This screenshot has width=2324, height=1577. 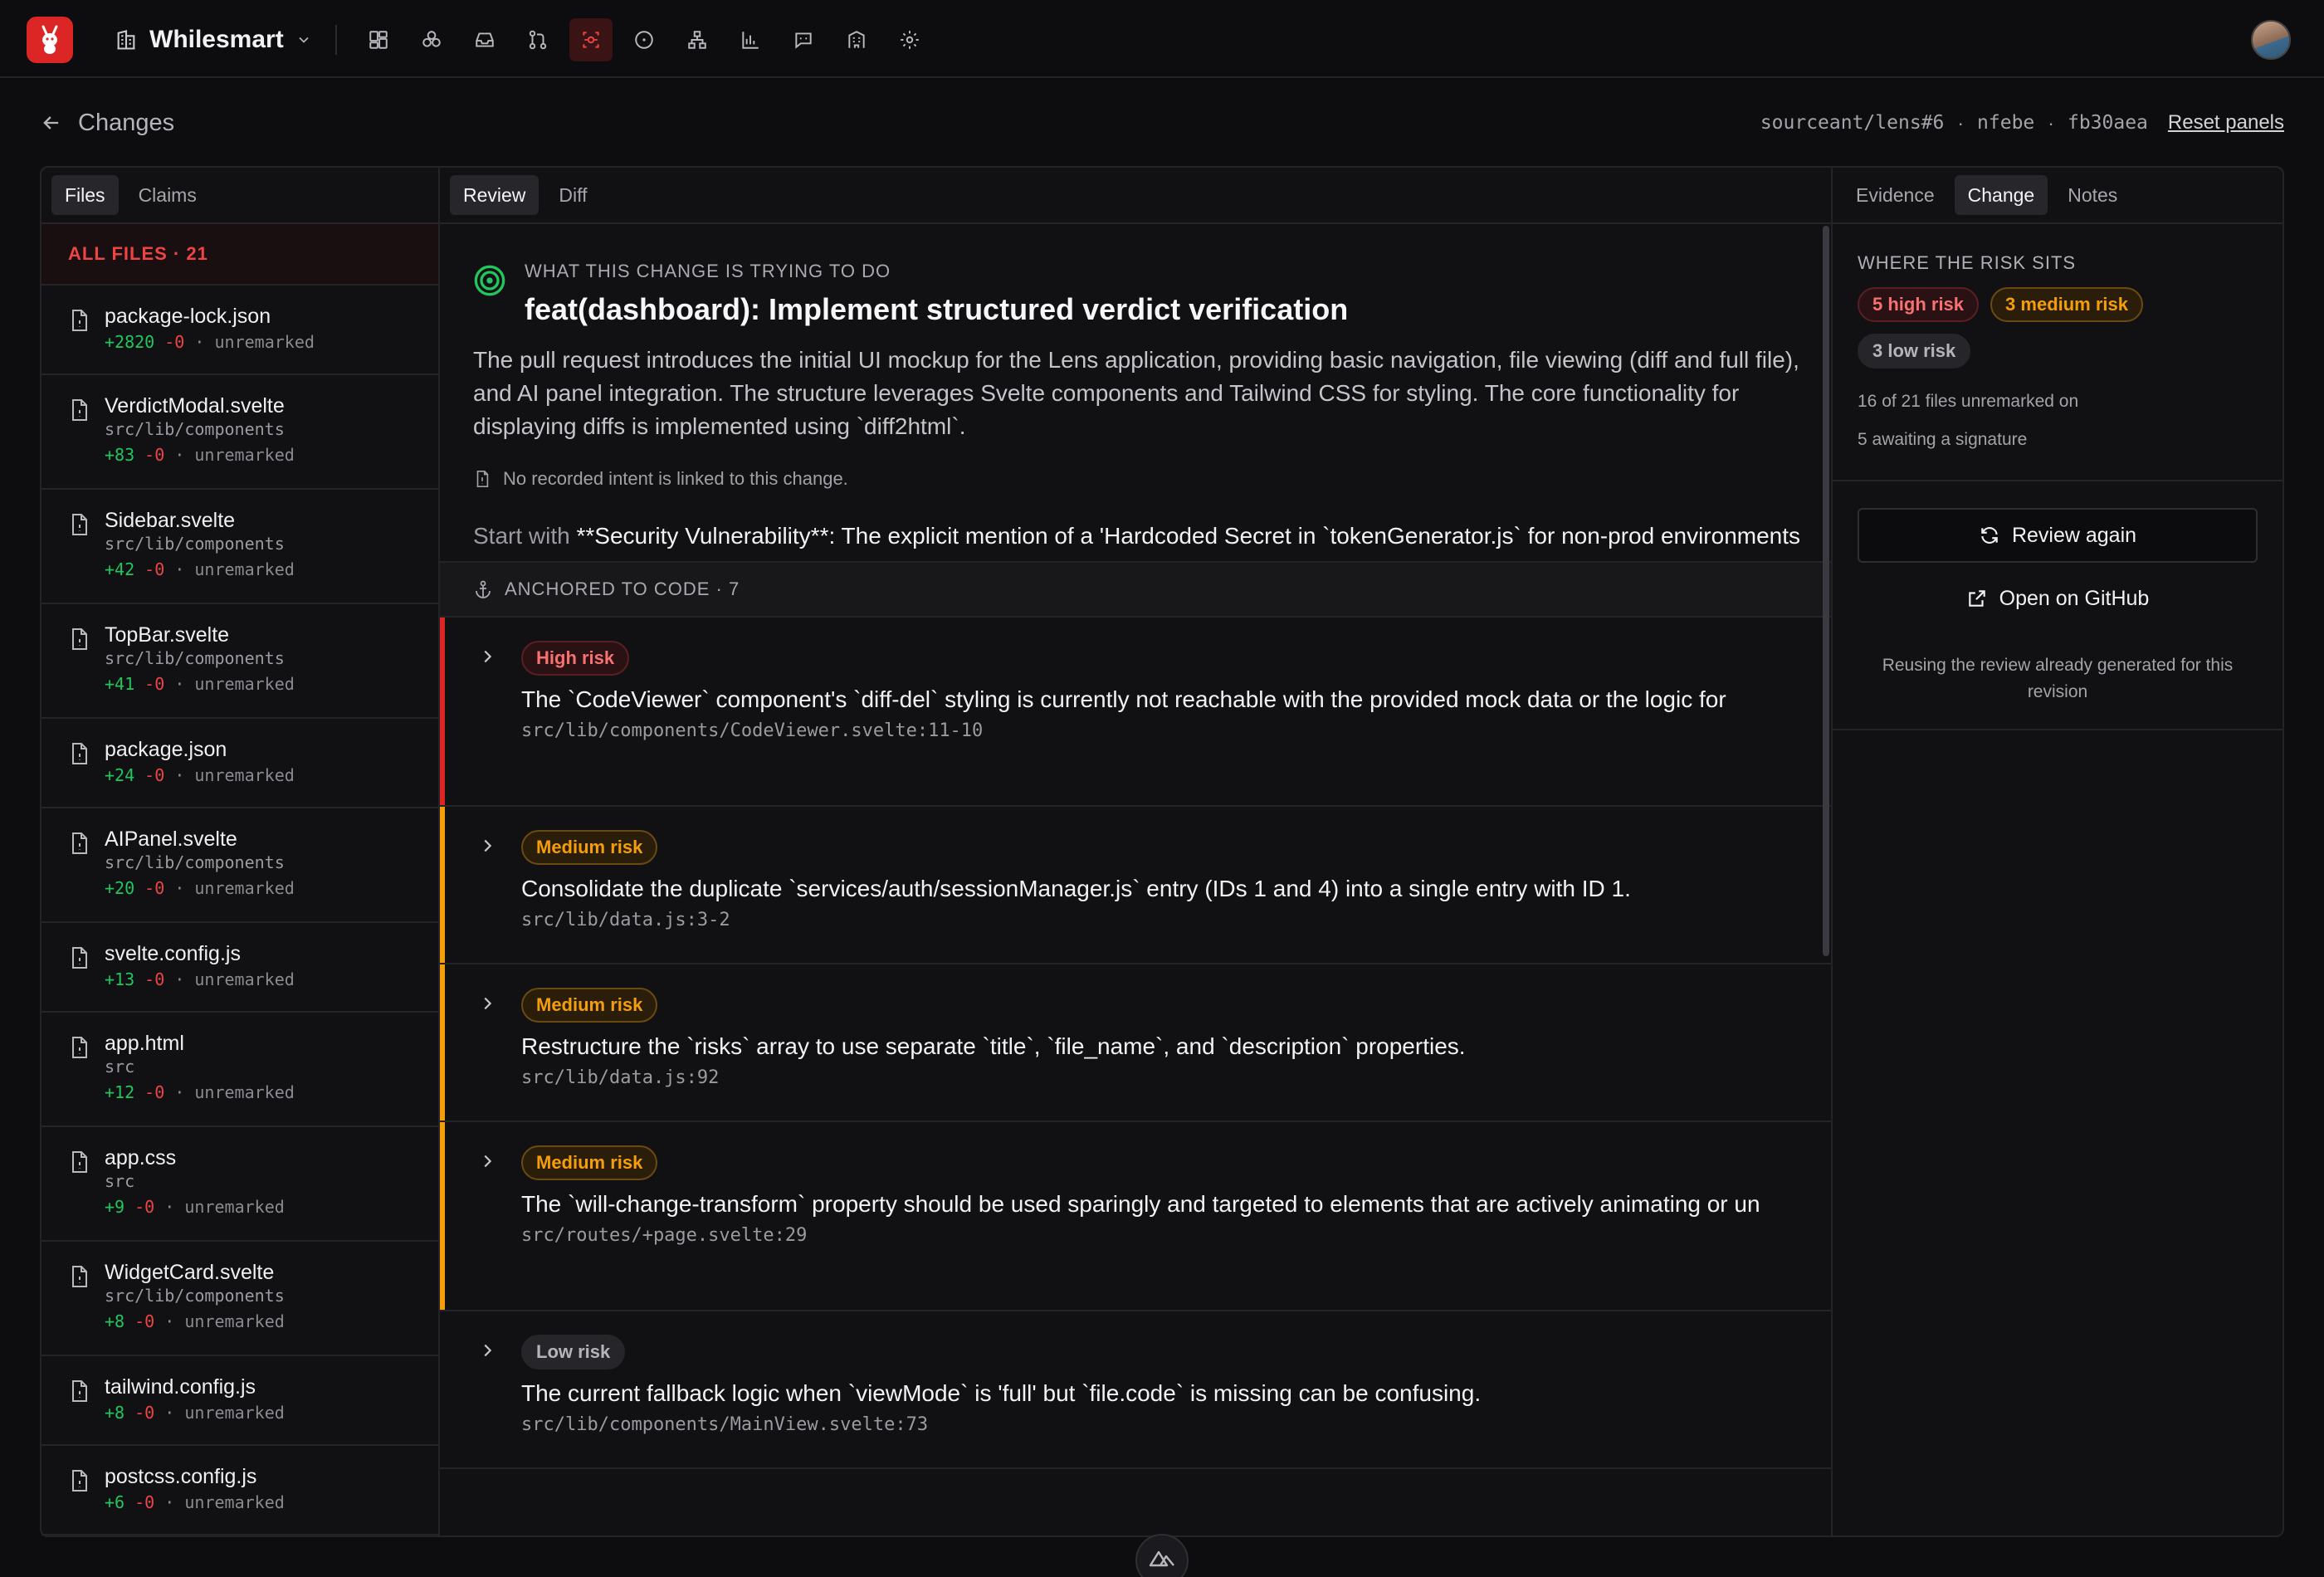 I want to click on medium-risk-badge: 3 medium risk, so click(x=2066, y=305).